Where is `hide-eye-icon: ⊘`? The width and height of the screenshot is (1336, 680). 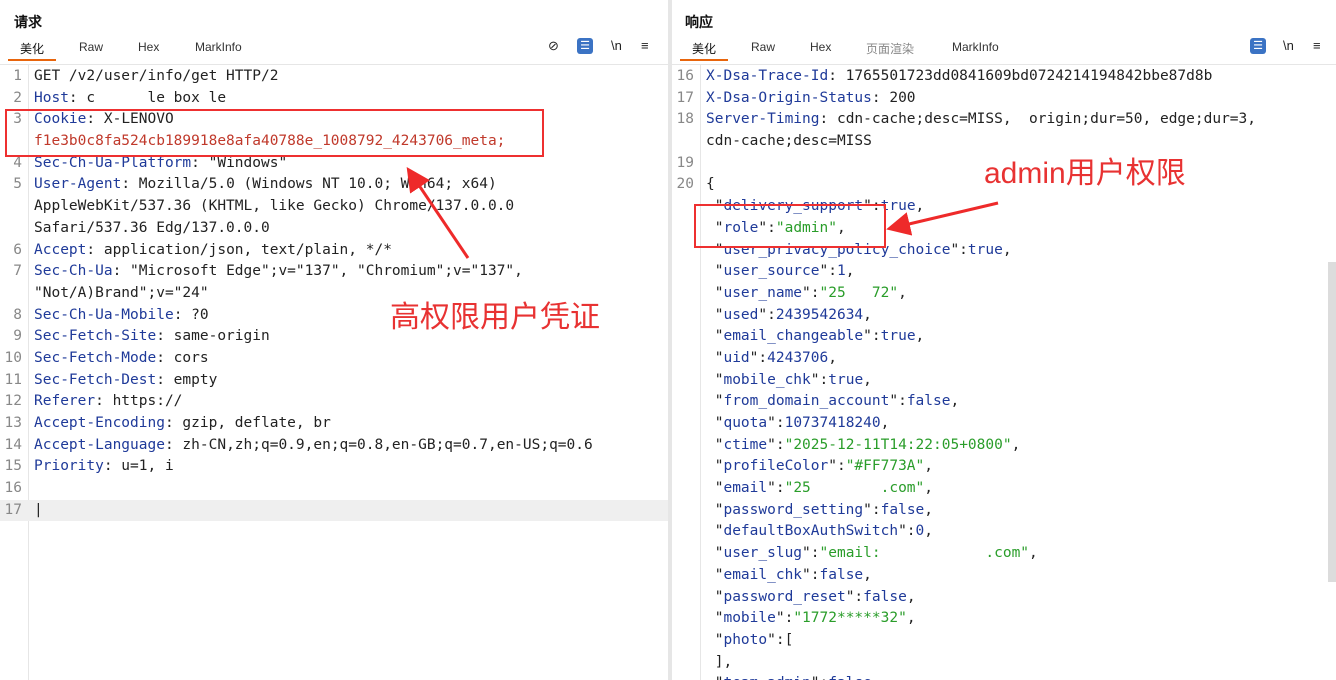
hide-eye-icon: ⊘ is located at coordinates (553, 46).